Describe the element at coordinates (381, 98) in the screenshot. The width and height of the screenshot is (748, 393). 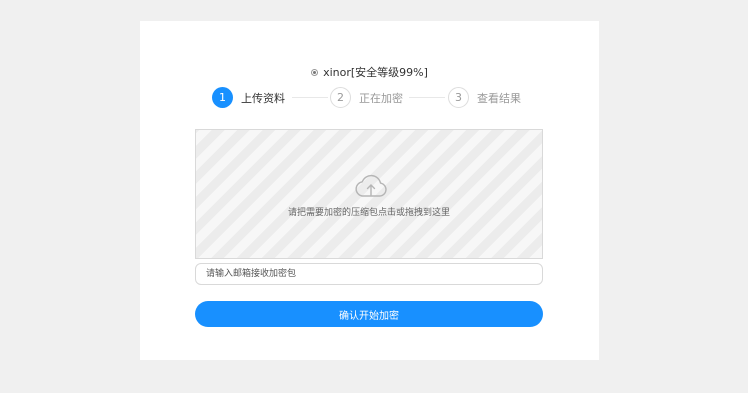
I see `step-label: 正在加密` at that location.